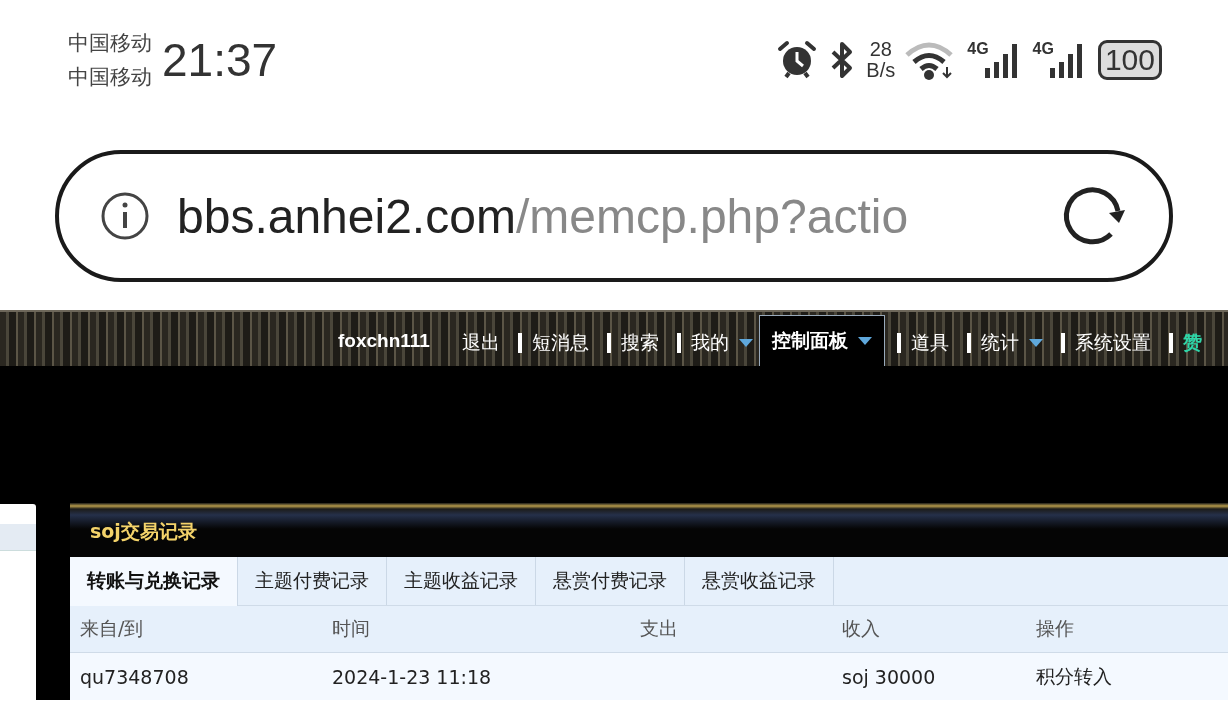  Describe the element at coordinates (125, 216) in the screenshot. I see `info-icon` at that location.